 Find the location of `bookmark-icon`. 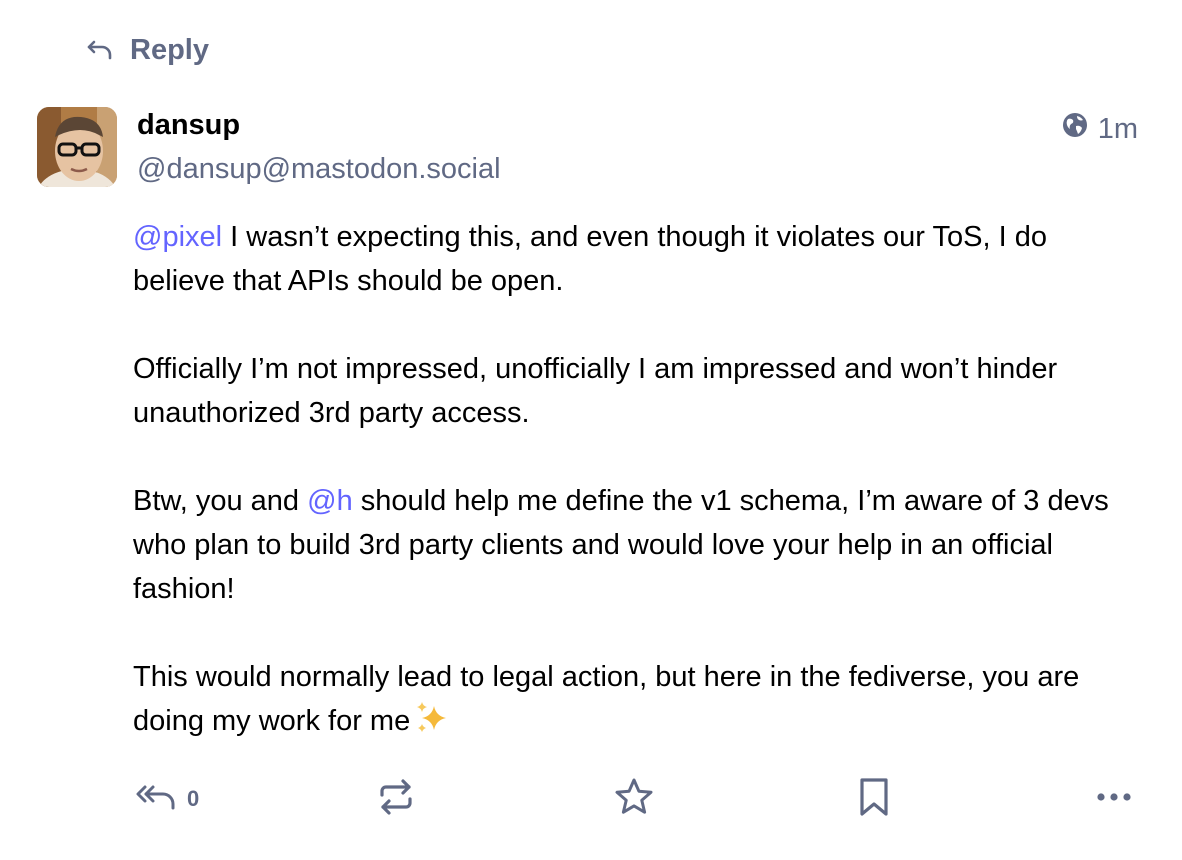

bookmark-icon is located at coordinates (874, 799).